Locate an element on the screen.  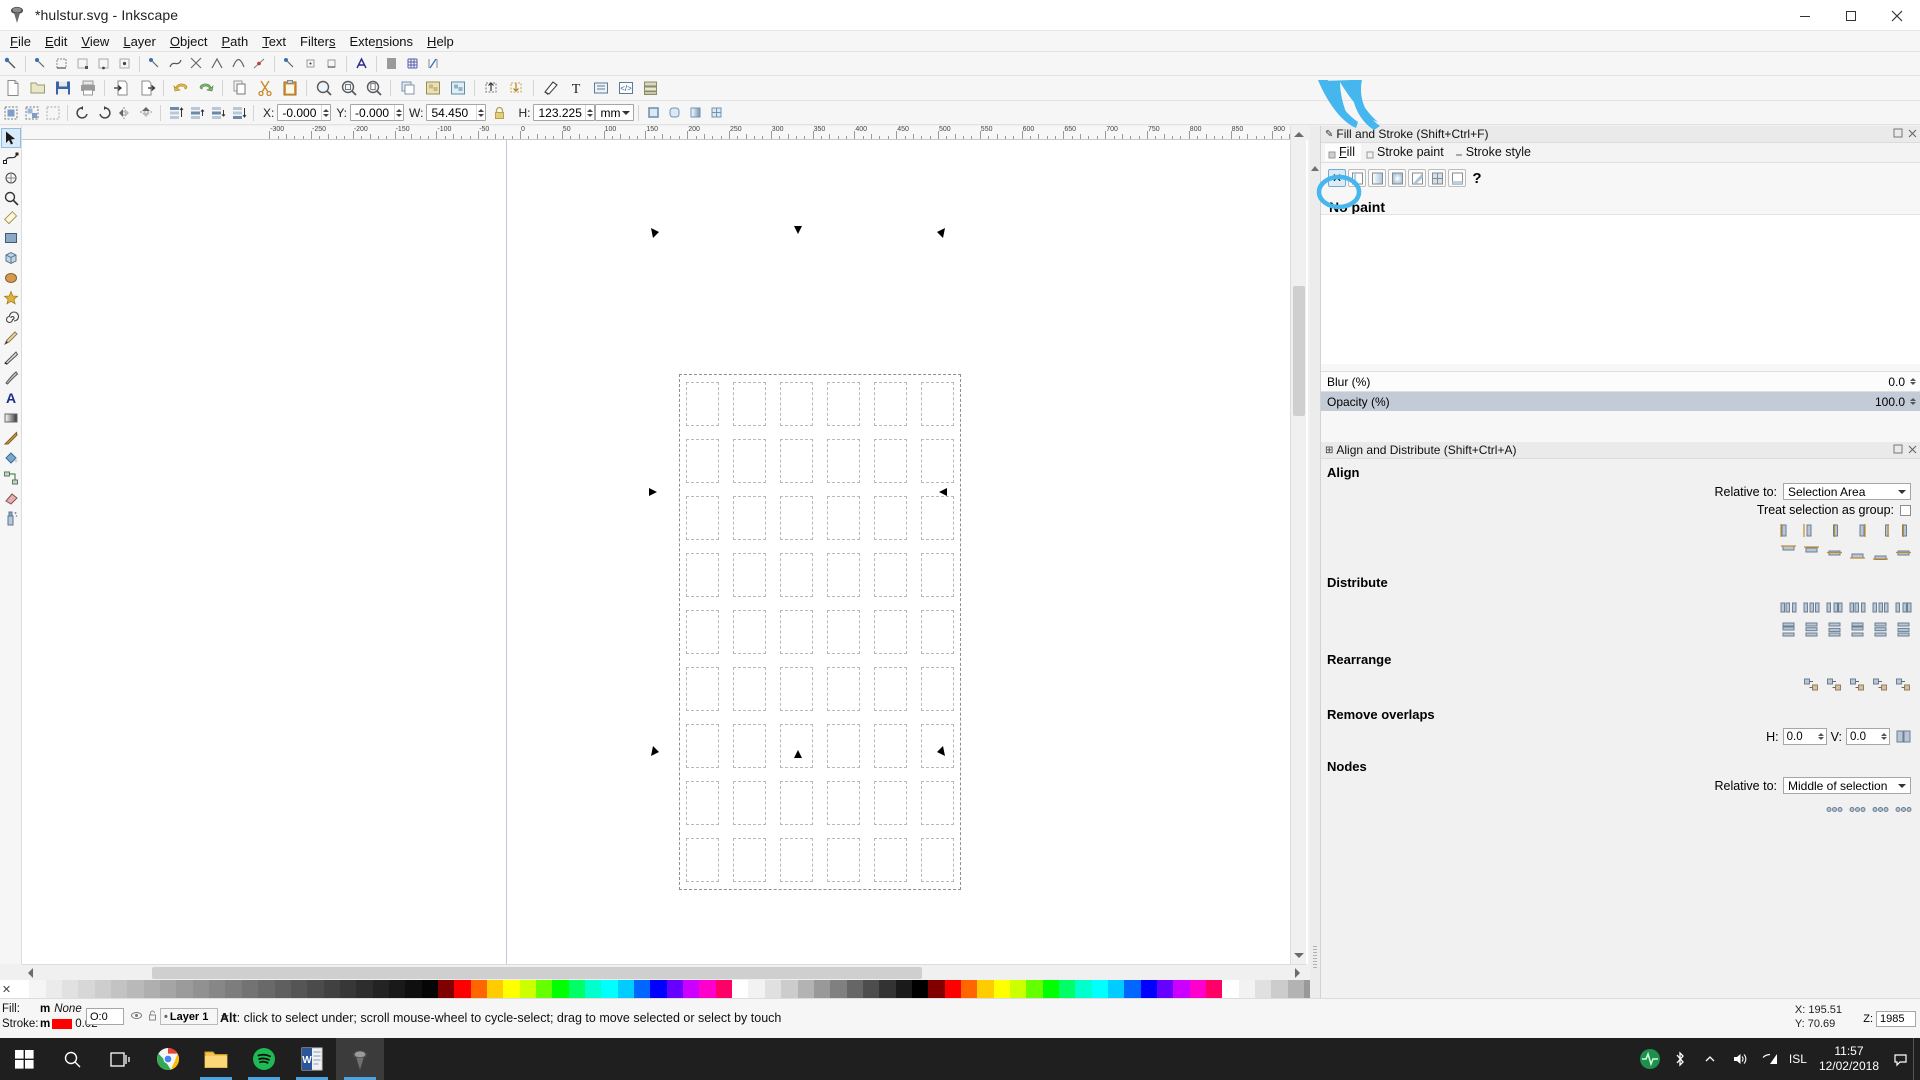
unit-selector: mm is located at coordinates (615, 112).